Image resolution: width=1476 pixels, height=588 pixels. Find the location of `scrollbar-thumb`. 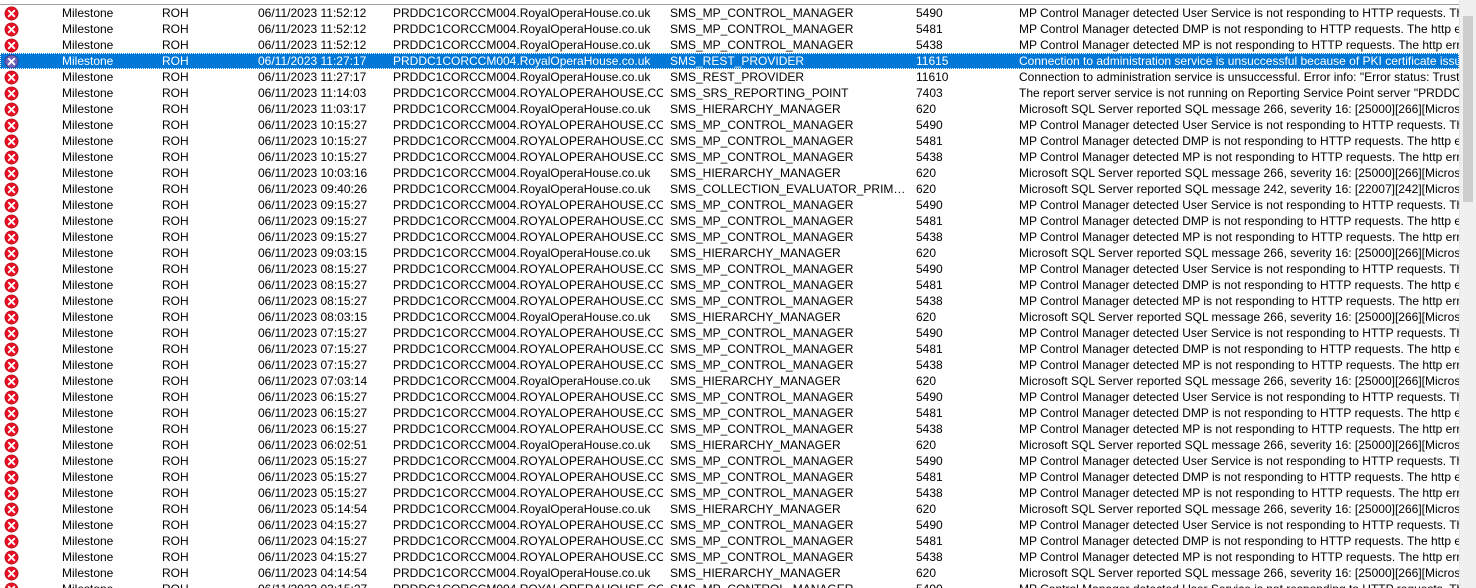

scrollbar-thumb is located at coordinates (1468, 109).